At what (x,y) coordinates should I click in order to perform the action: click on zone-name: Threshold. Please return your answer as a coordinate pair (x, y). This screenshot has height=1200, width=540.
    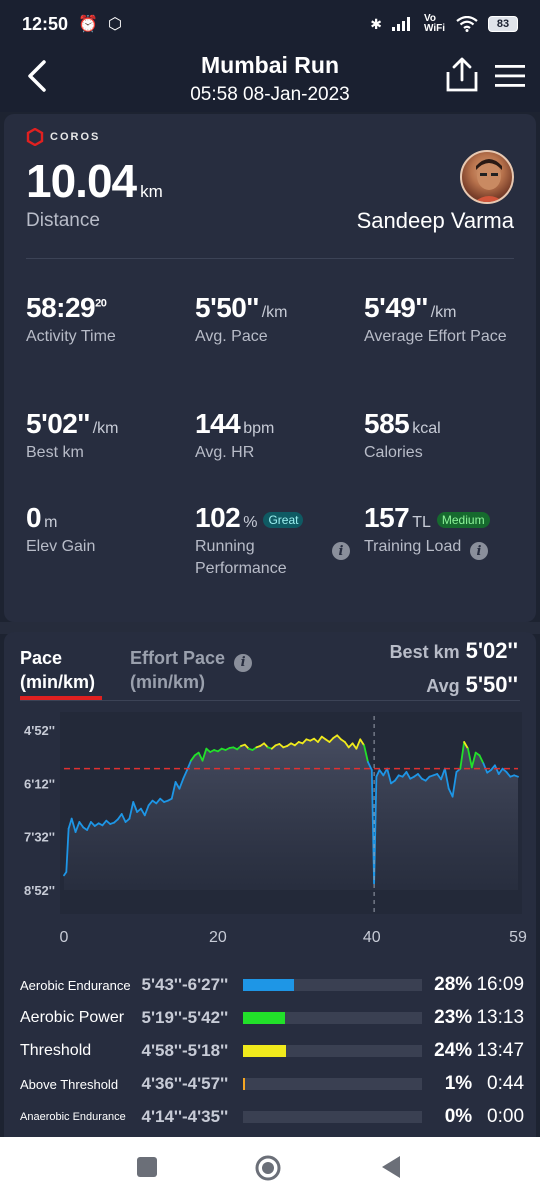
    Looking at the image, I should click on (56, 1050).